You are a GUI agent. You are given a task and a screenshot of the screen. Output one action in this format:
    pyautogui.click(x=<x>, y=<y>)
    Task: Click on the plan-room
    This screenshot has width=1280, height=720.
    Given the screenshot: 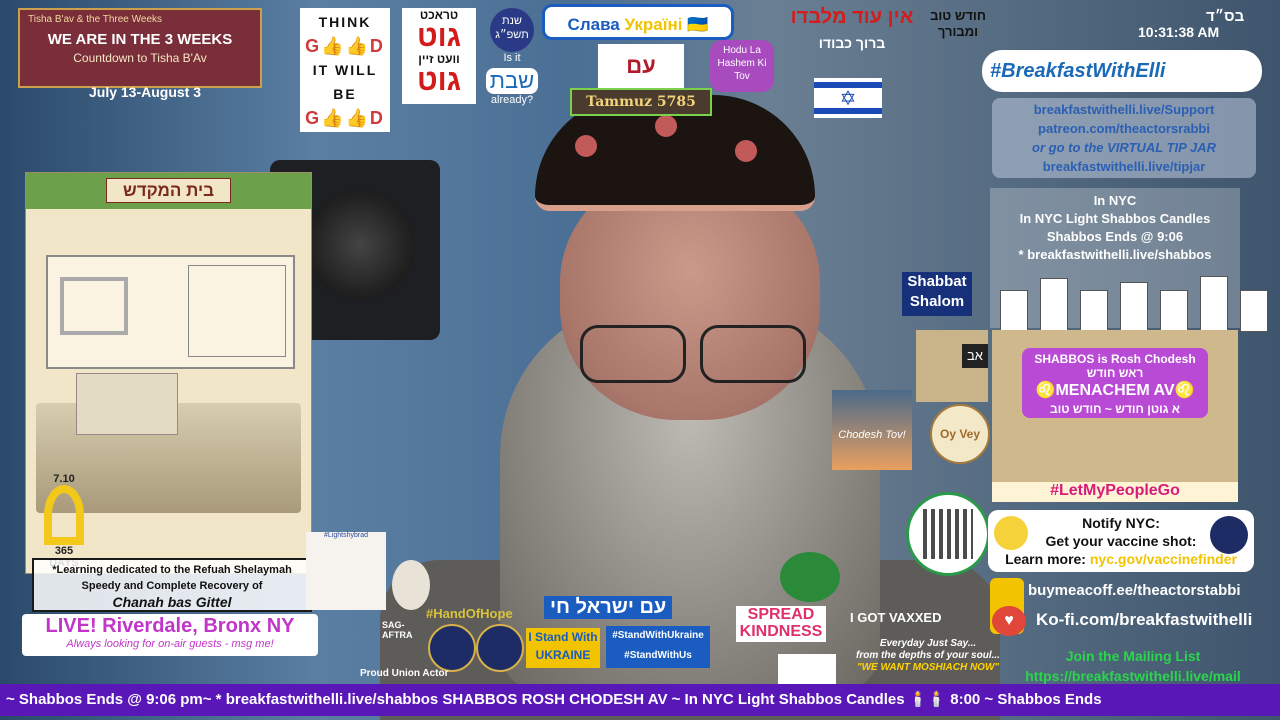 What is the action you would take?
    pyautogui.click(x=237, y=311)
    